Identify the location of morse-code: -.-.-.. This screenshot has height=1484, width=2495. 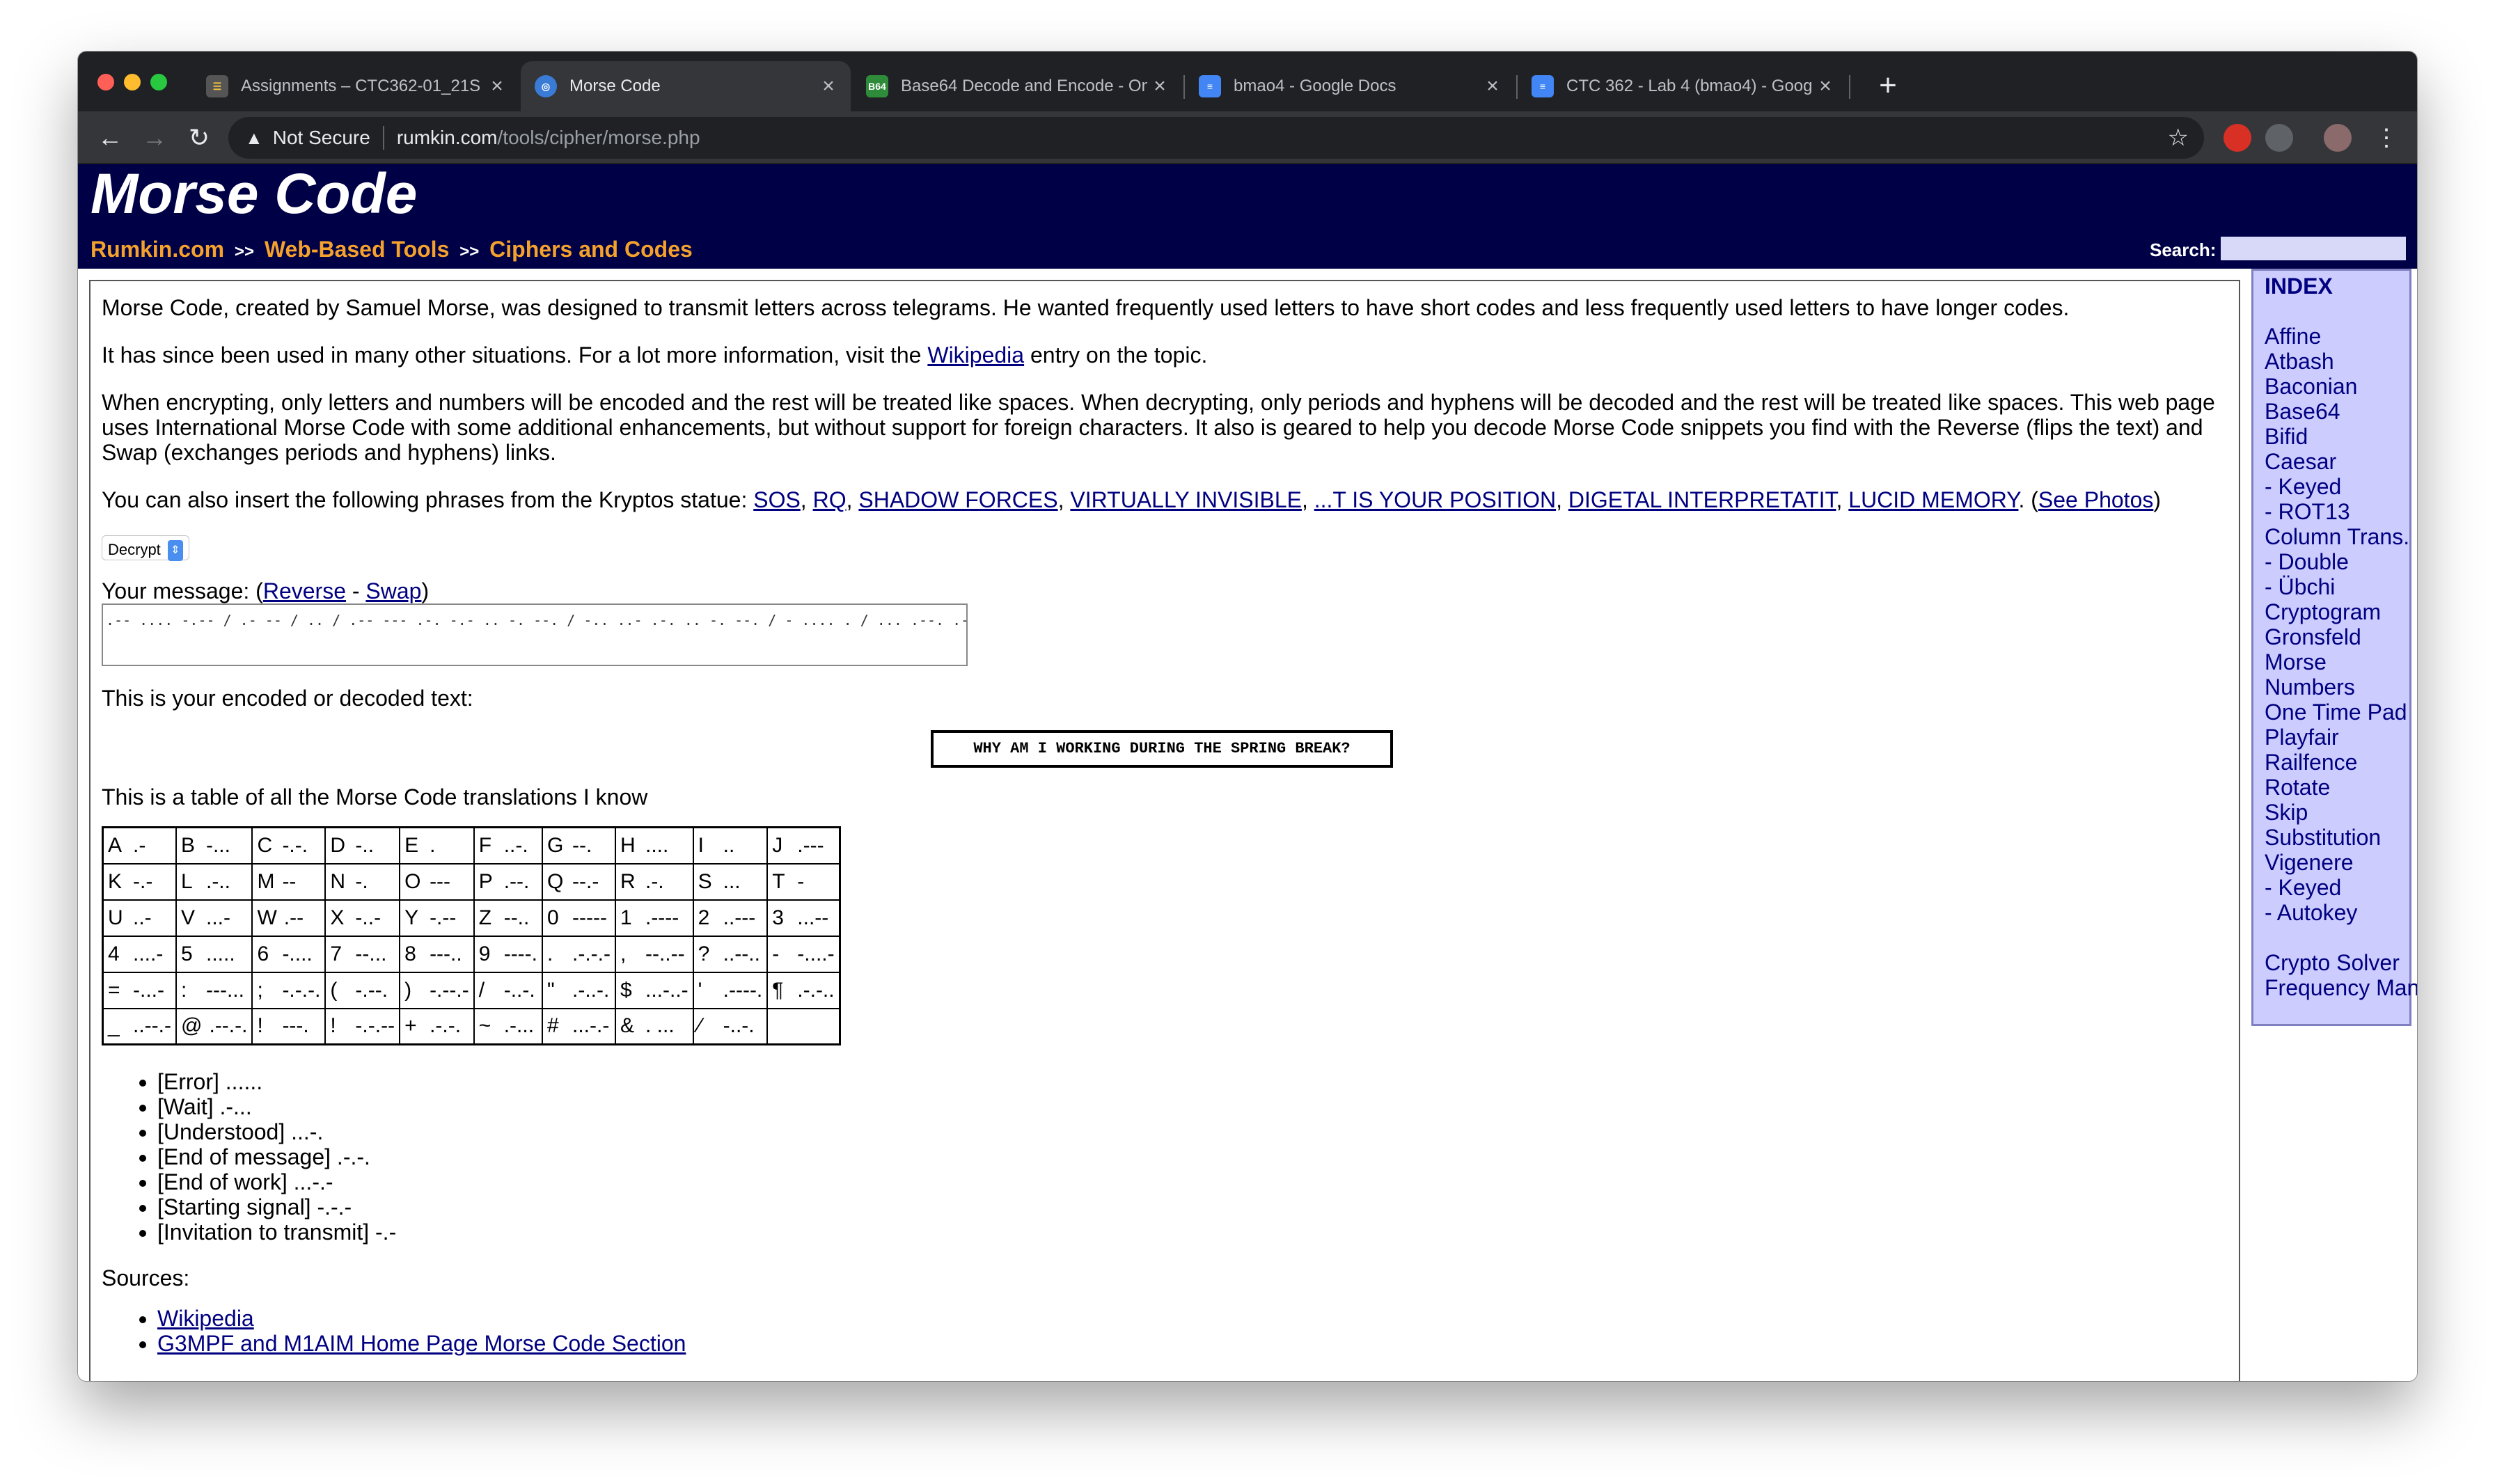
(301, 990).